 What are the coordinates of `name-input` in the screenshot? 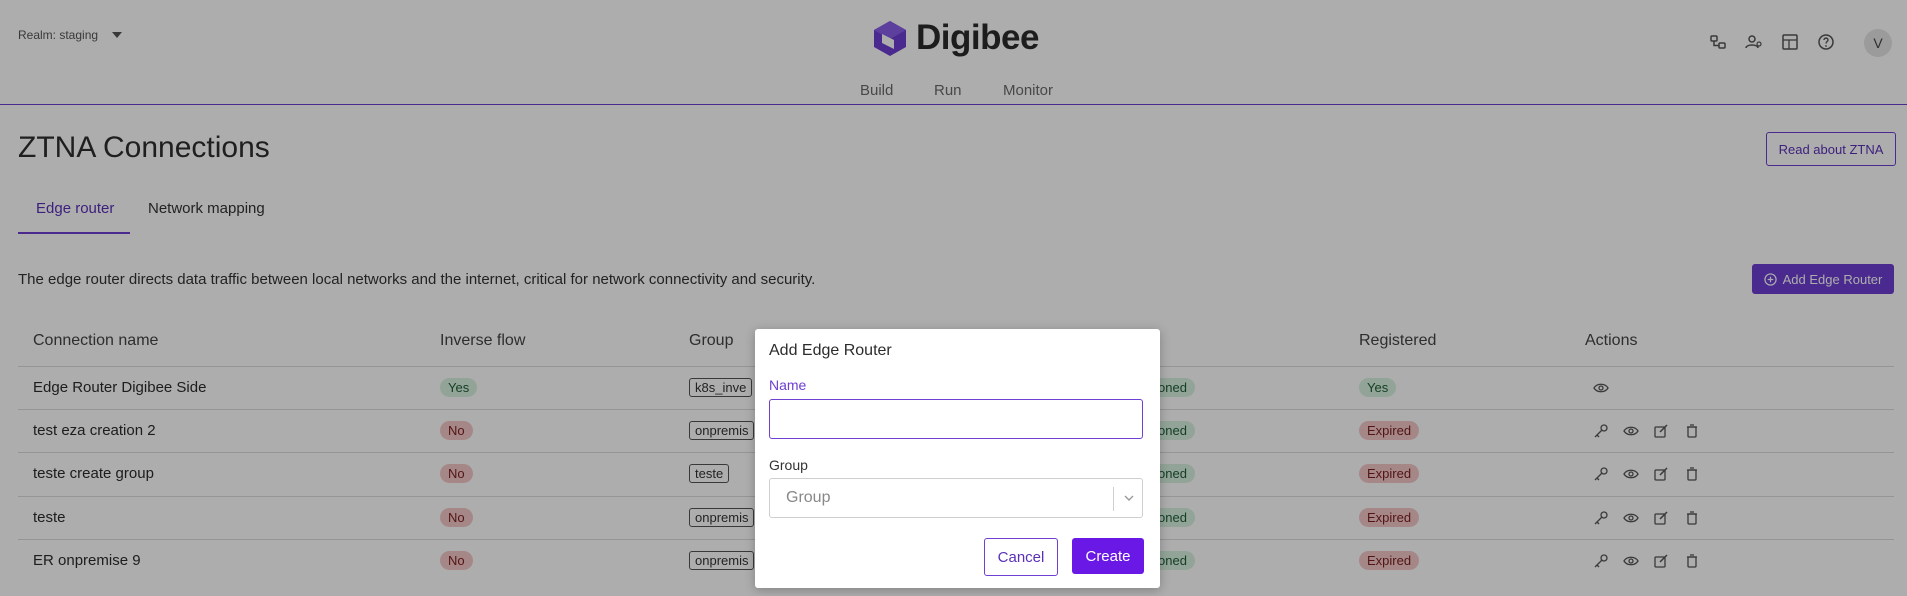 It's located at (956, 419).